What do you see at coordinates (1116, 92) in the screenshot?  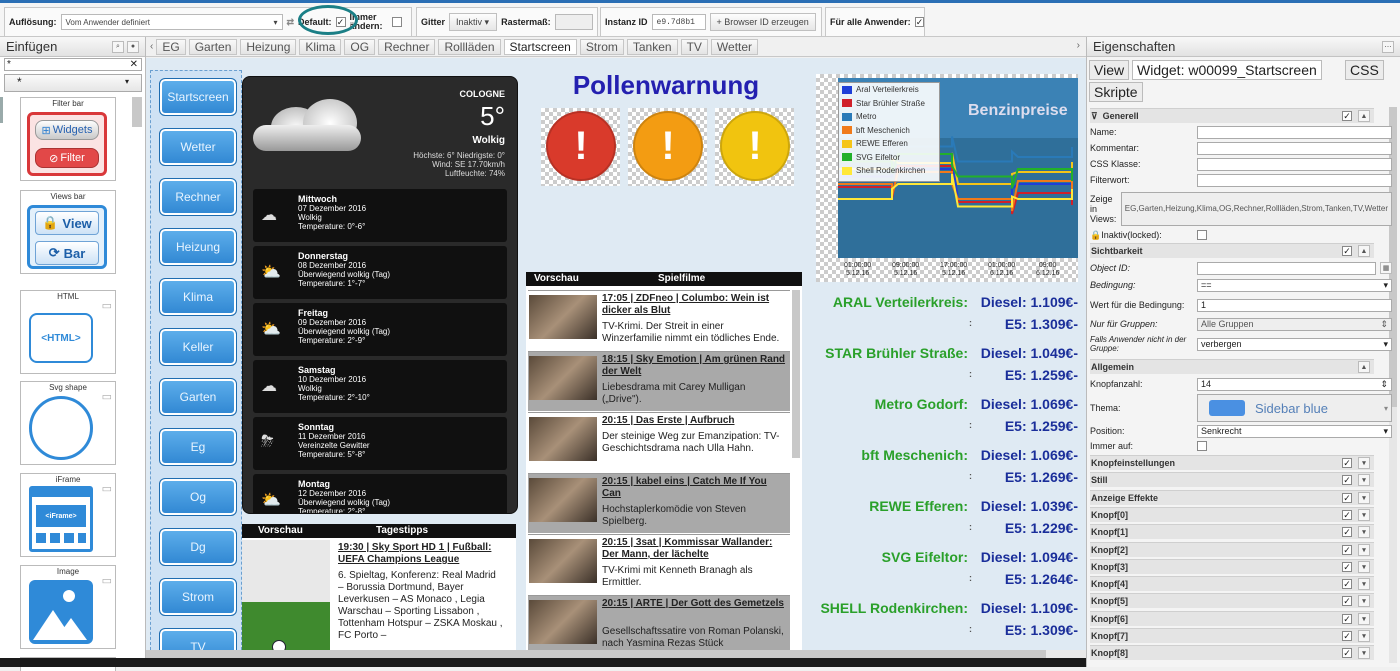 I see `tab-skripte: Skripte` at bounding box center [1116, 92].